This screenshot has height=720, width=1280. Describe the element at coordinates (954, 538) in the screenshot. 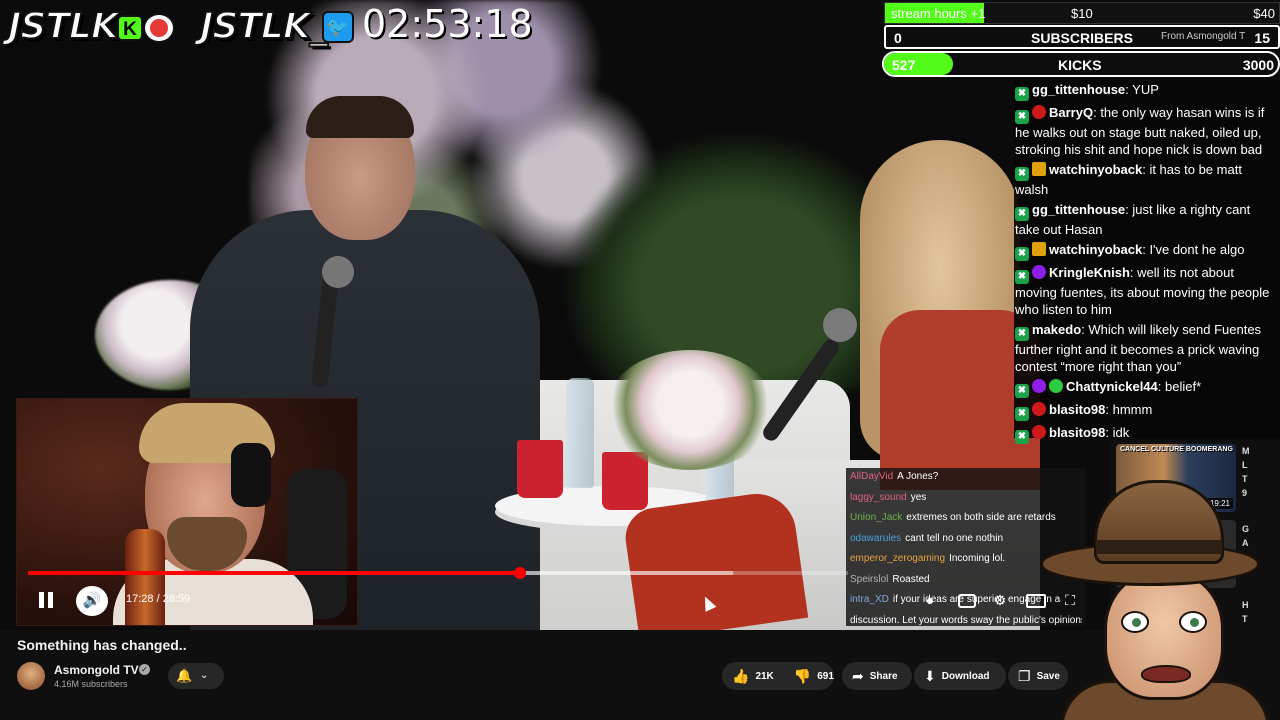

I see `youtube-chat-text: cant tell no one nothin` at that location.